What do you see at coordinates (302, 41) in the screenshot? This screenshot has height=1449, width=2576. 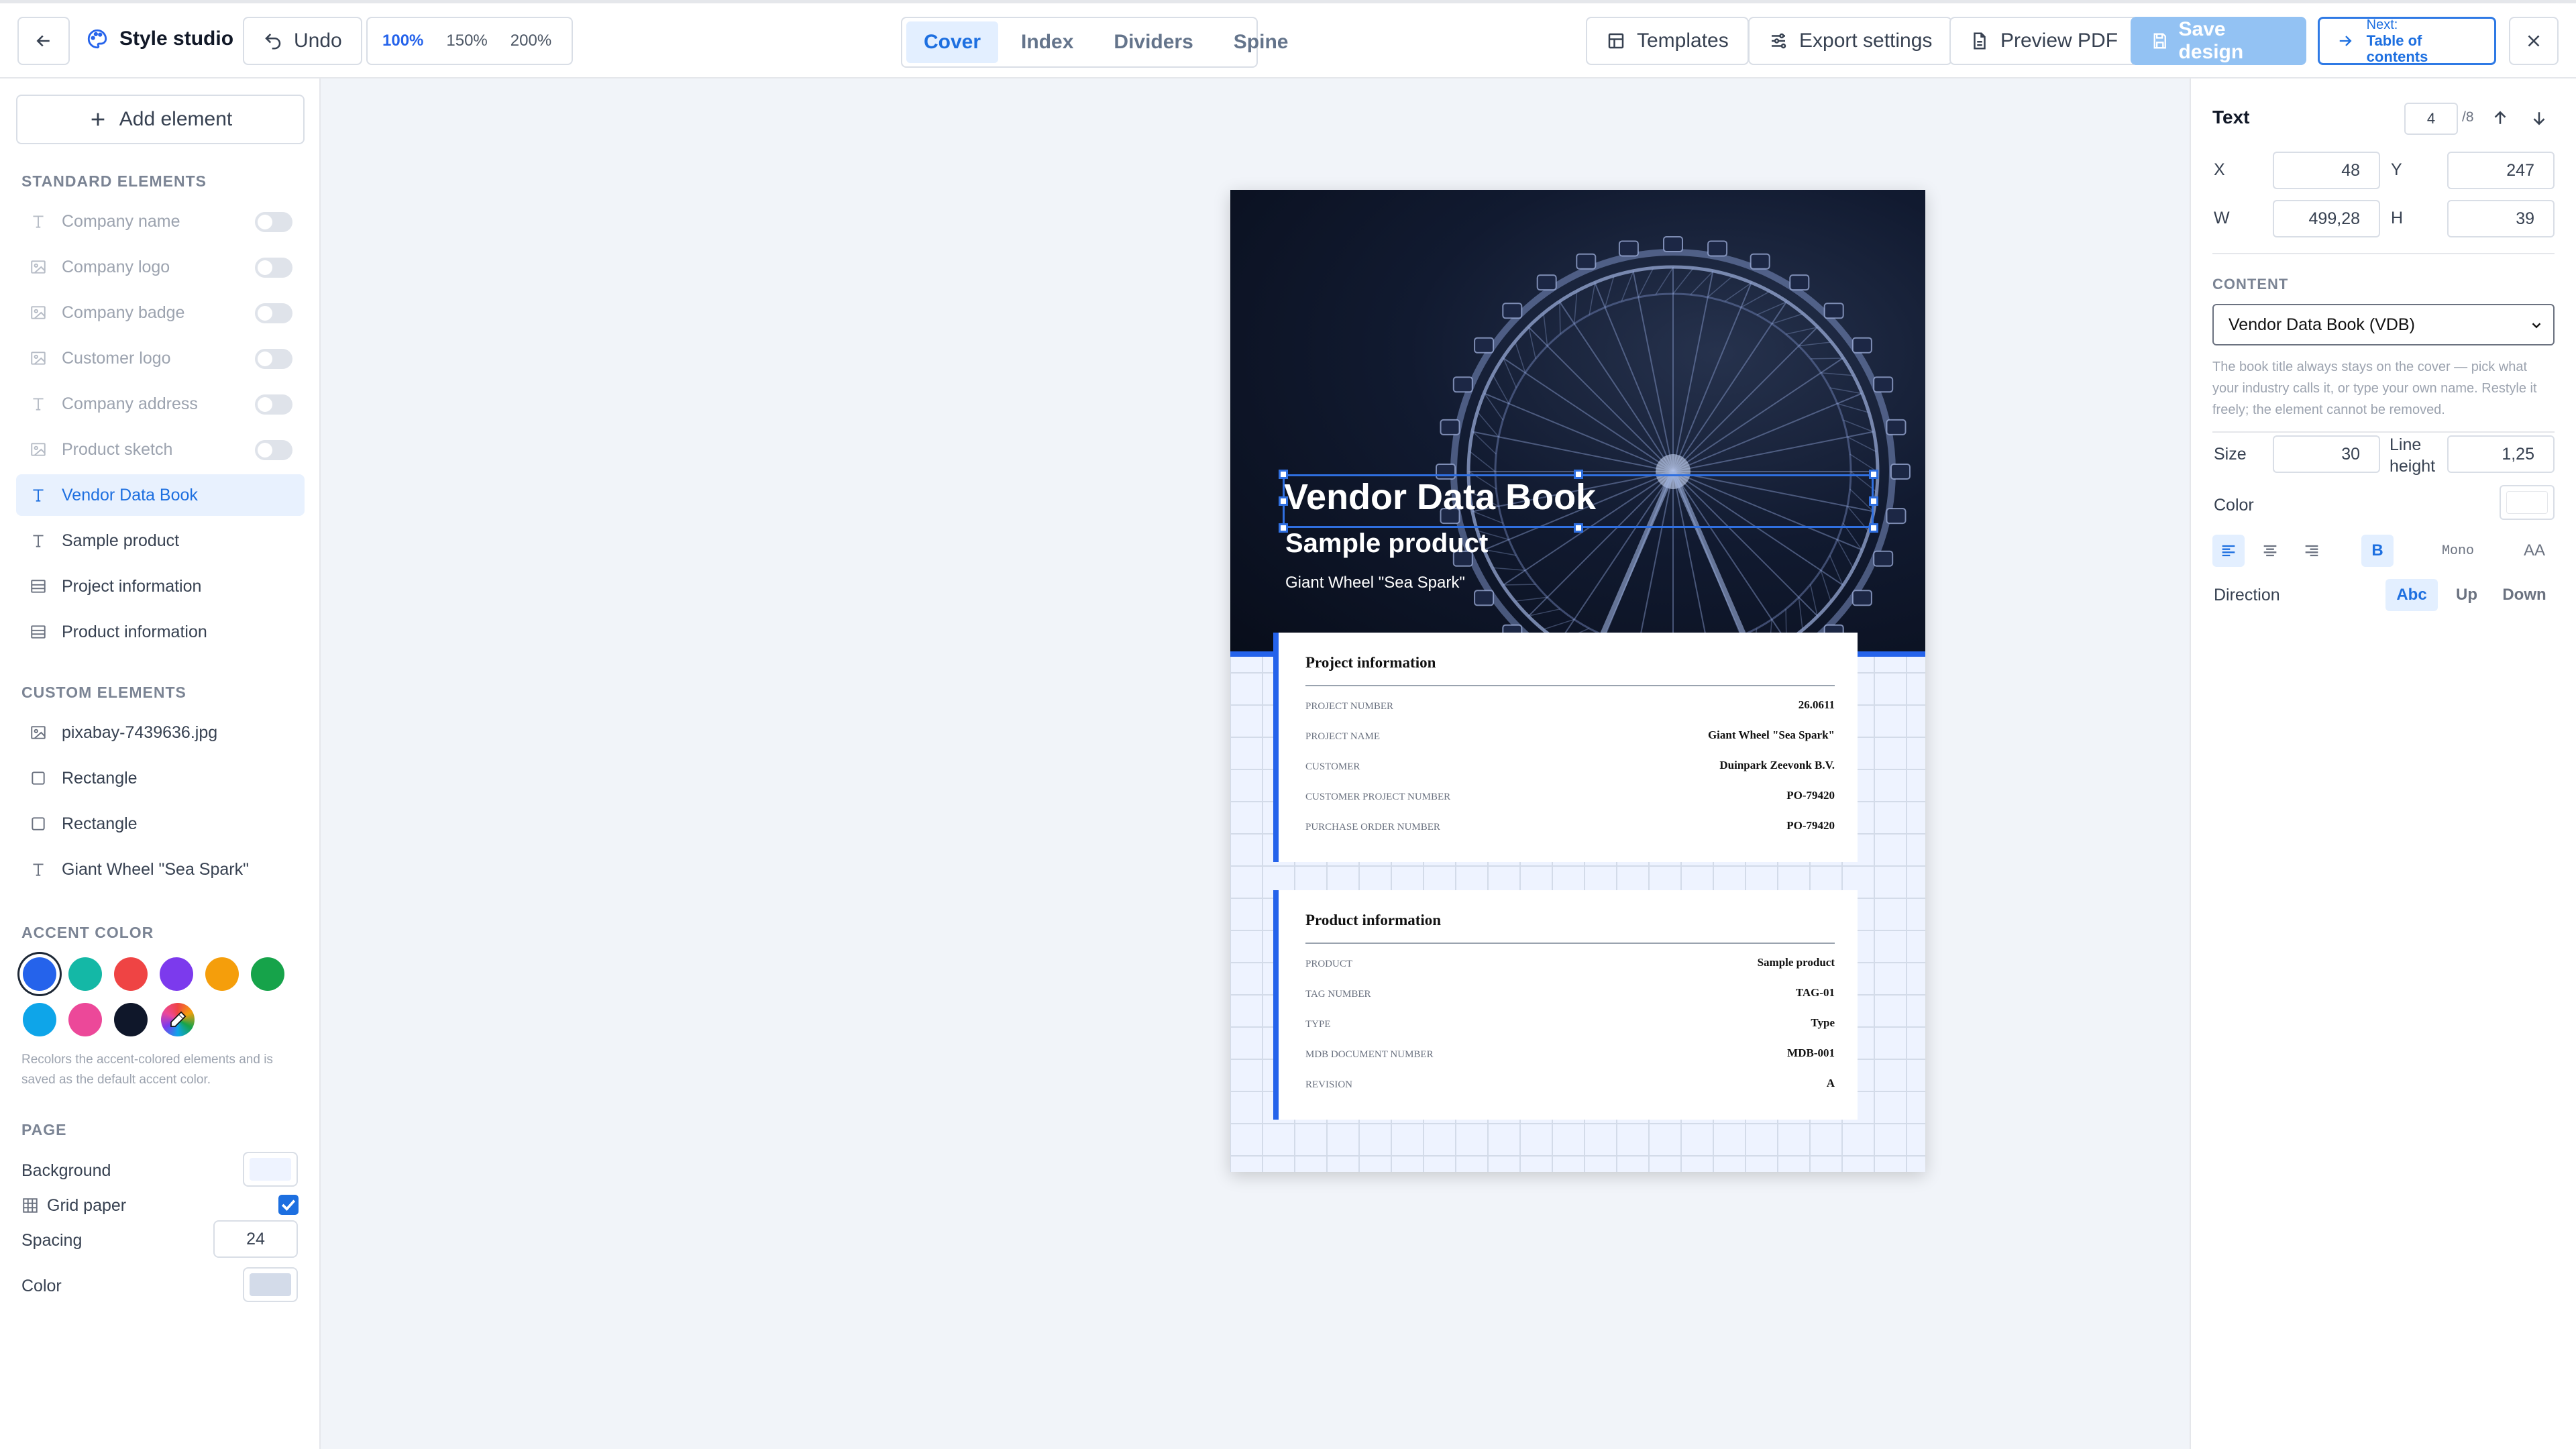 I see `undo-button: Undo` at bounding box center [302, 41].